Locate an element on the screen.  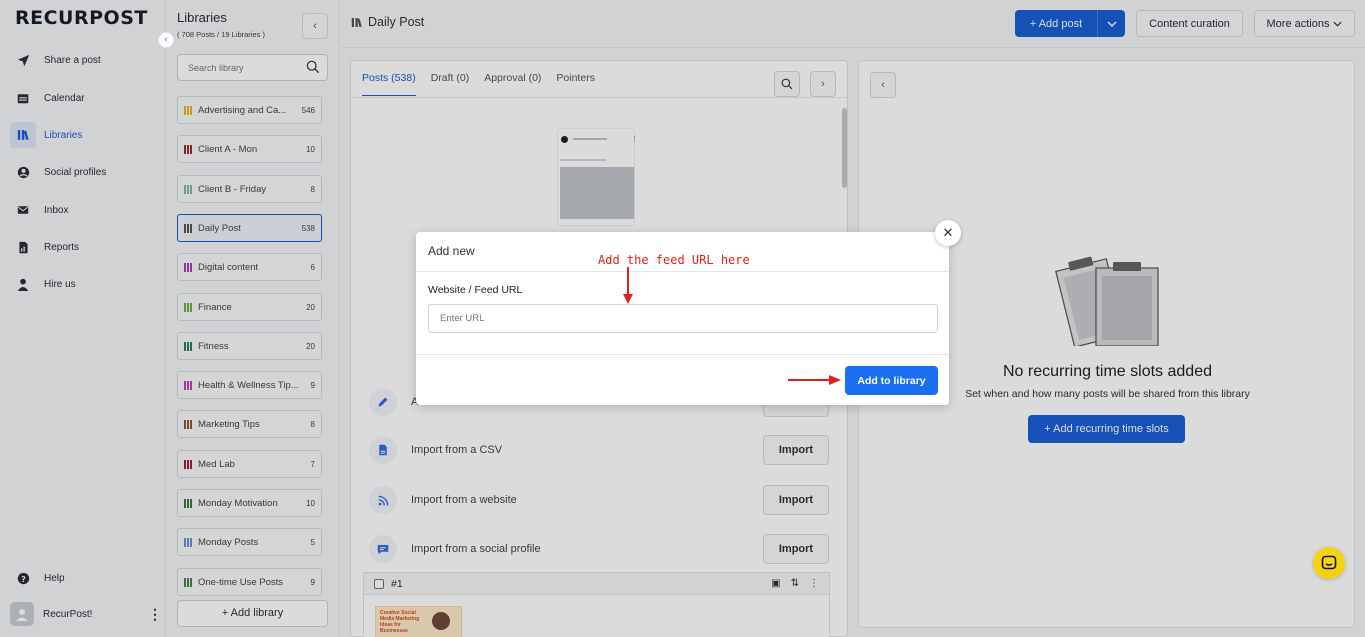
close-icon: ✕ is located at coordinates (948, 233).